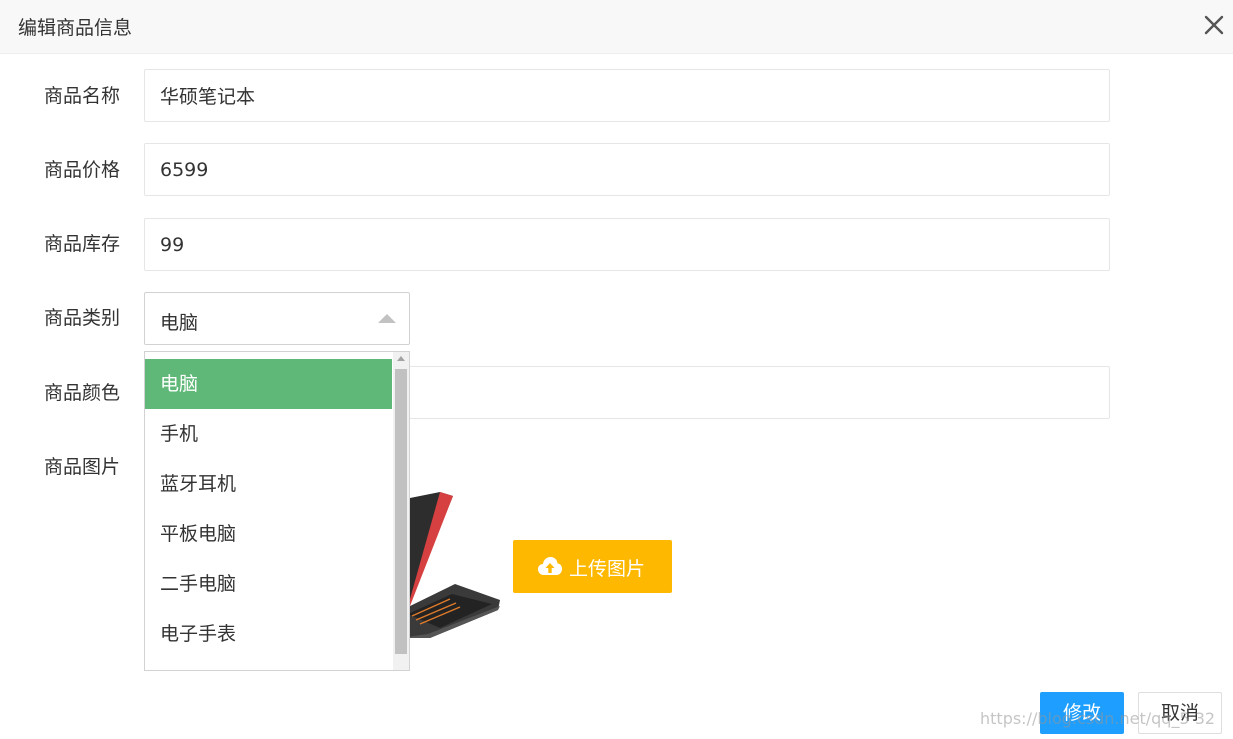 The image size is (1233, 739). I want to click on category-option-tablet: 平板电脑, so click(268, 534).